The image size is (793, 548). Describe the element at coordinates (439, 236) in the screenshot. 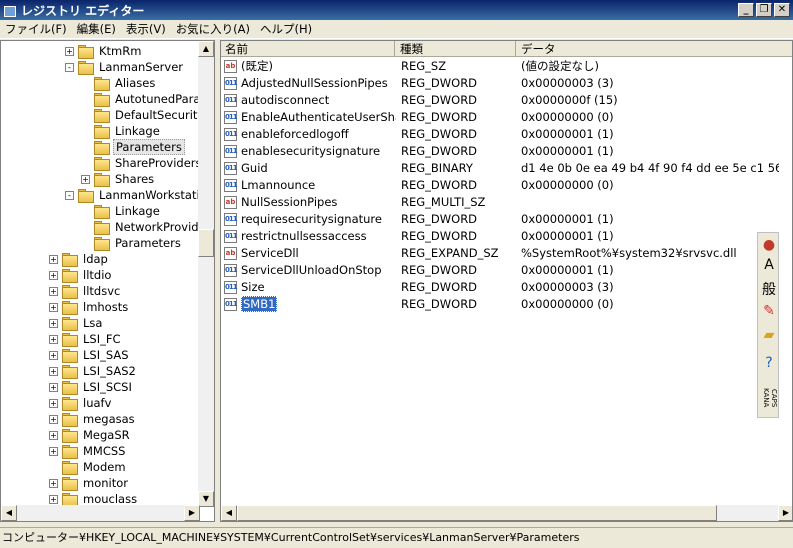

I see `value-type: REG_DWORD` at that location.